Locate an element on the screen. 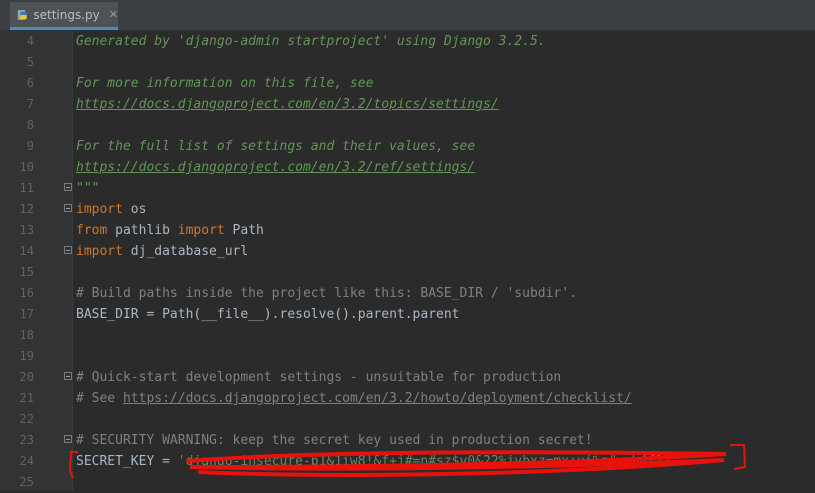 The height and width of the screenshot is (493, 815). editor-tab-bar: settings.py ✕ is located at coordinates (407, 15).